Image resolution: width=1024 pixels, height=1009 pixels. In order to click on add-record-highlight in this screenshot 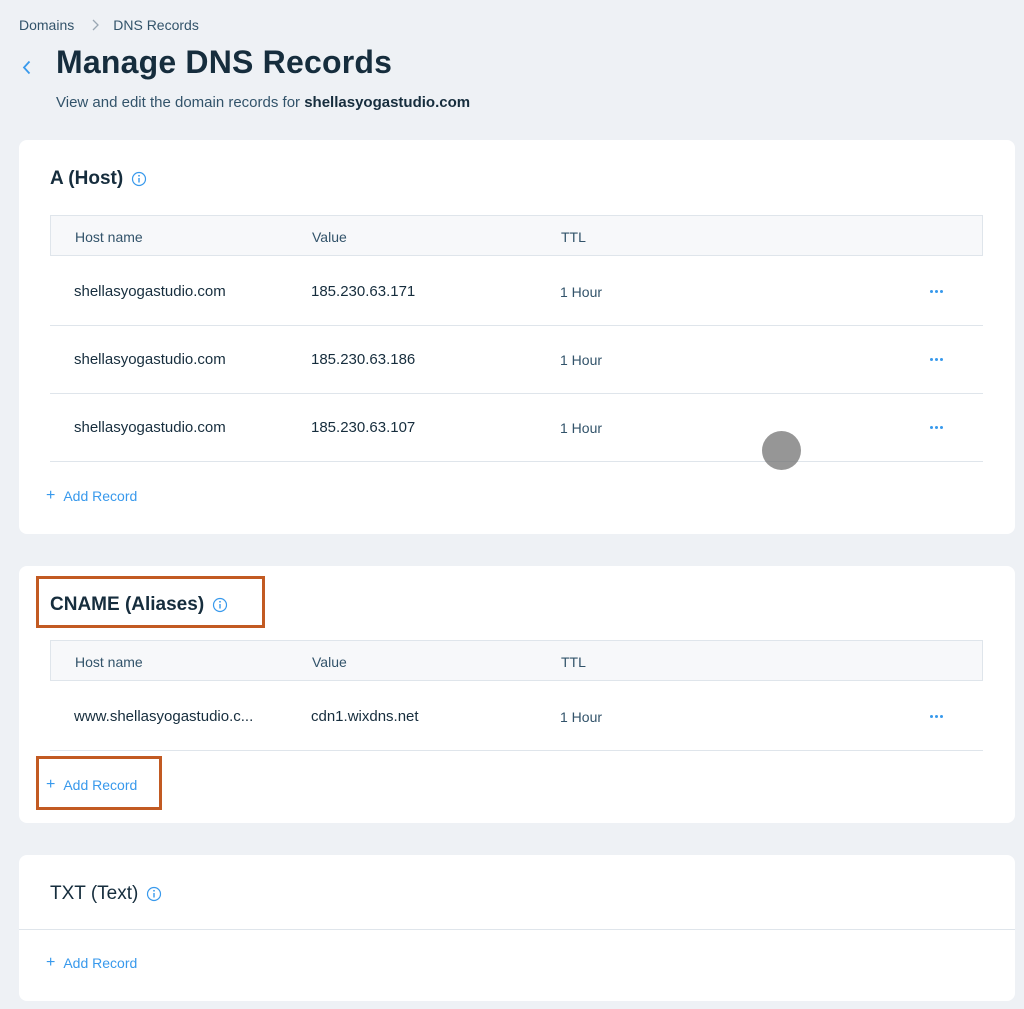, I will do `click(99, 783)`.